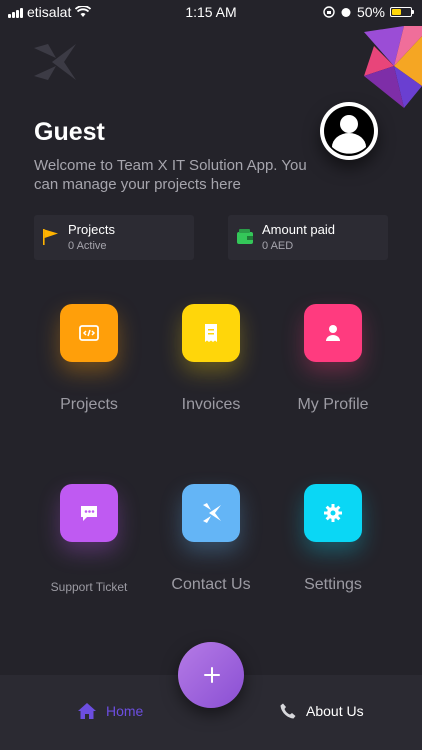 This screenshot has height=750, width=422. I want to click on menu-invoices: Invoices, so click(211, 359).